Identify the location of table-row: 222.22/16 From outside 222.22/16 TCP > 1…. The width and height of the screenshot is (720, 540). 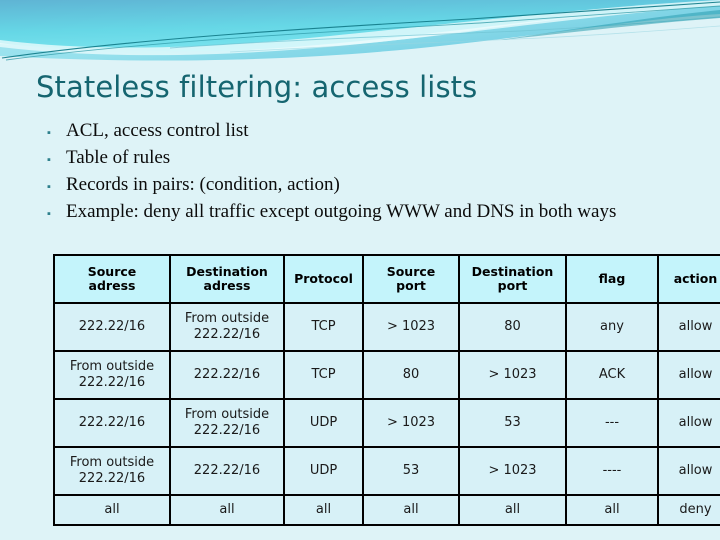
(386, 327).